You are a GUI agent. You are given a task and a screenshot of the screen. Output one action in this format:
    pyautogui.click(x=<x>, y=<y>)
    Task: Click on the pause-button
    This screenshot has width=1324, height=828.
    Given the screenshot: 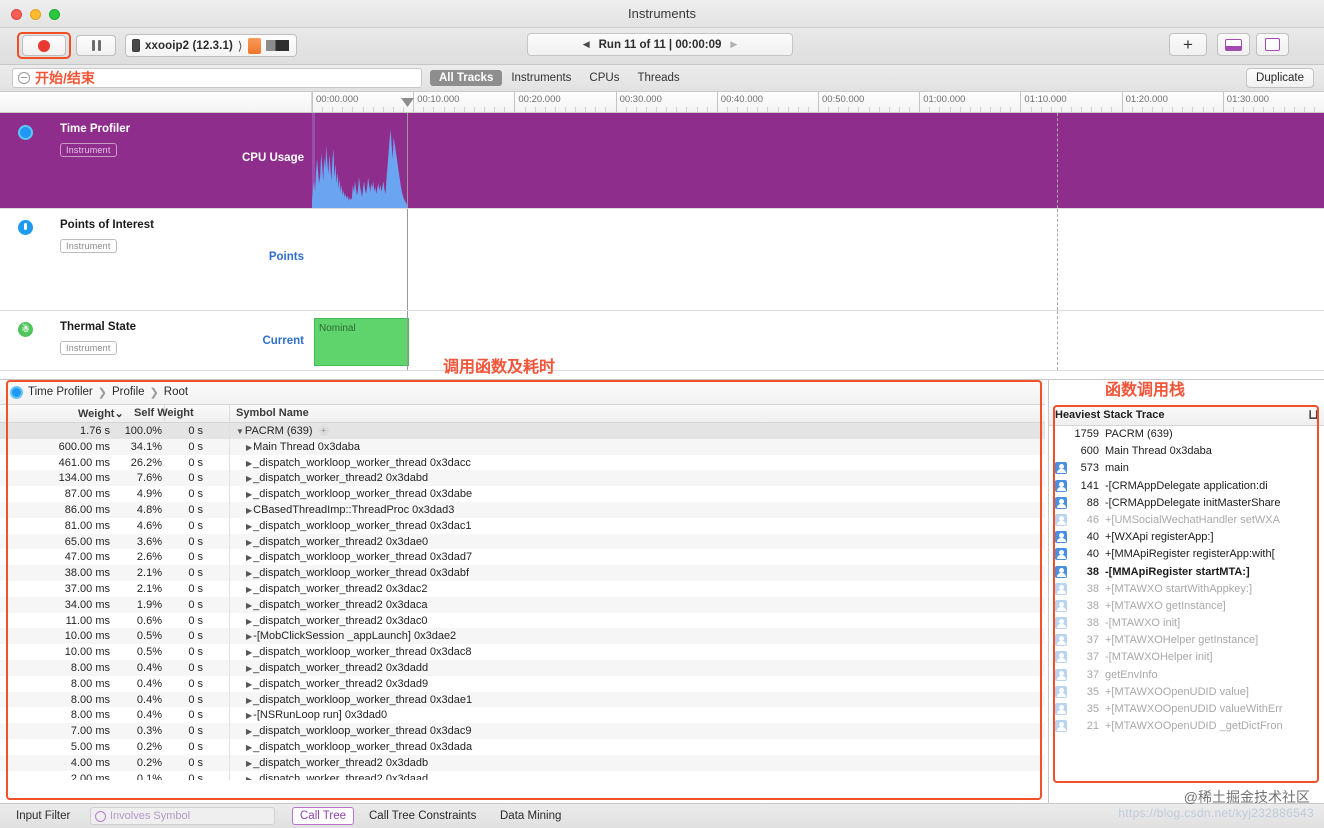 What is the action you would take?
    pyautogui.click(x=96, y=45)
    